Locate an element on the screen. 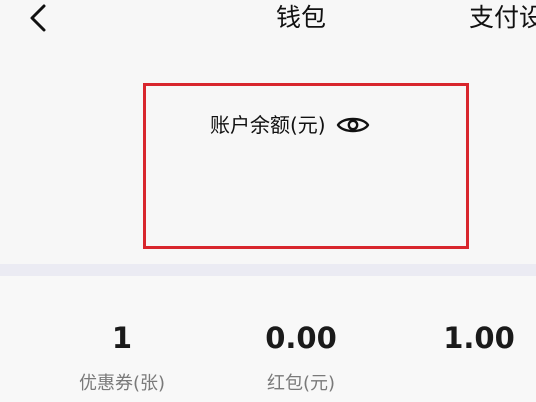 Image resolution: width=536 pixels, height=402 pixels. red-packet-label: 红包(元) is located at coordinates (301, 383).